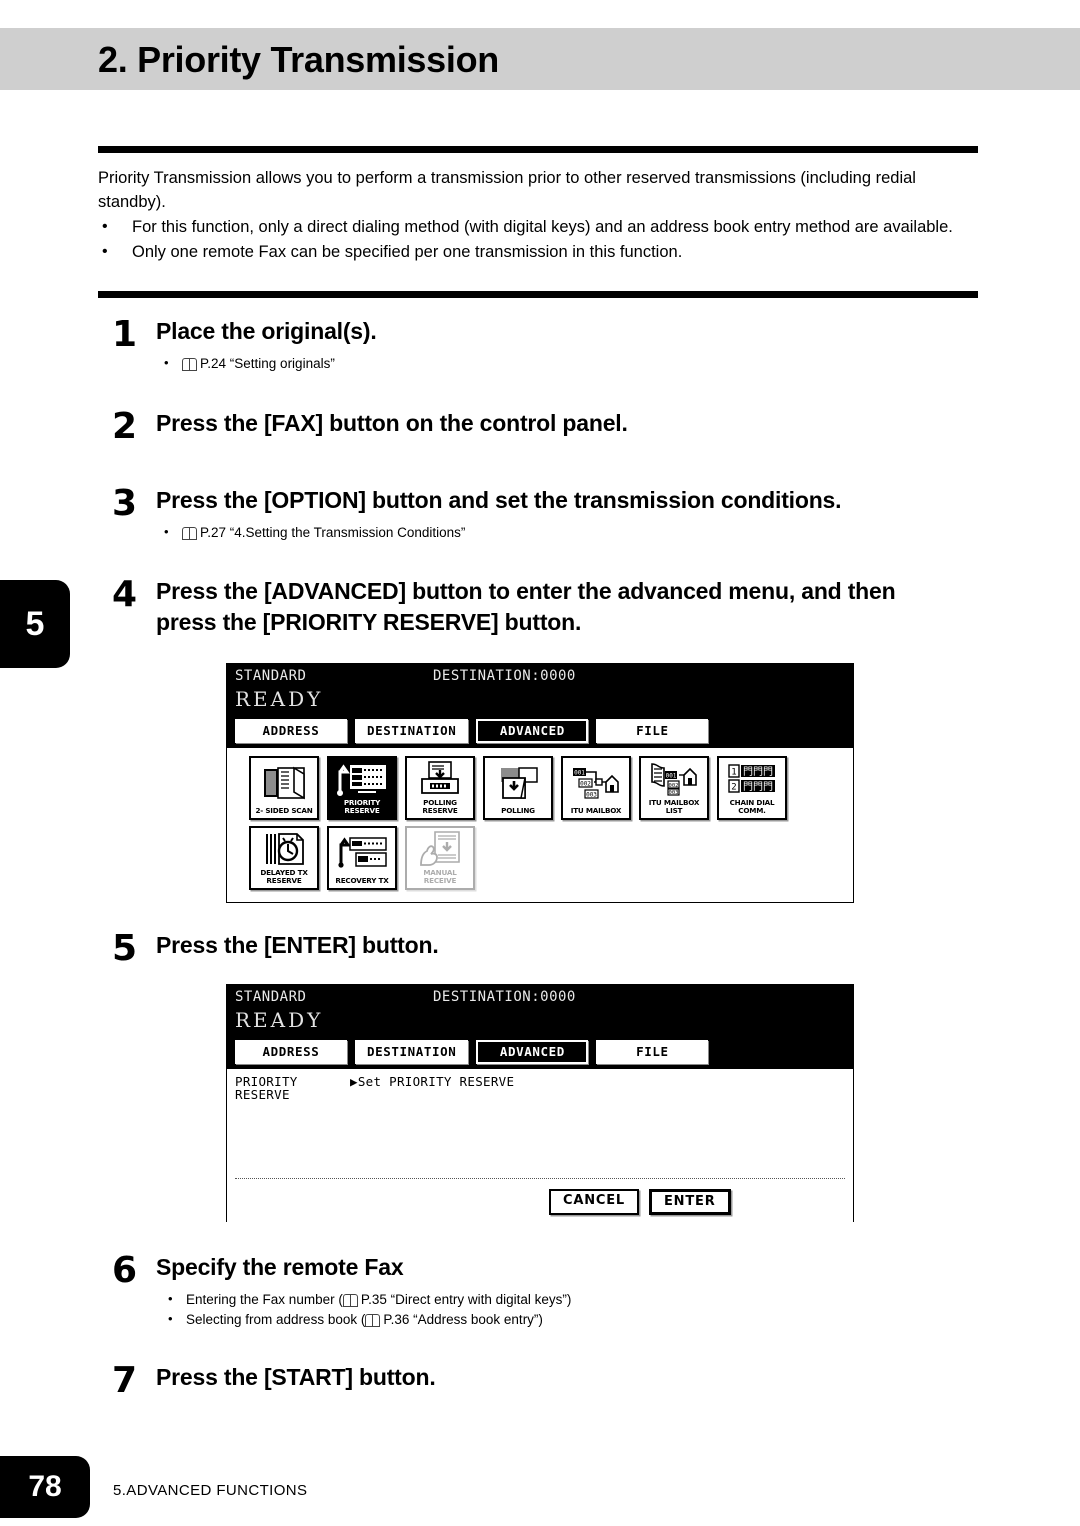  I want to click on key-label: ITU MAILBOX, so click(596, 810).